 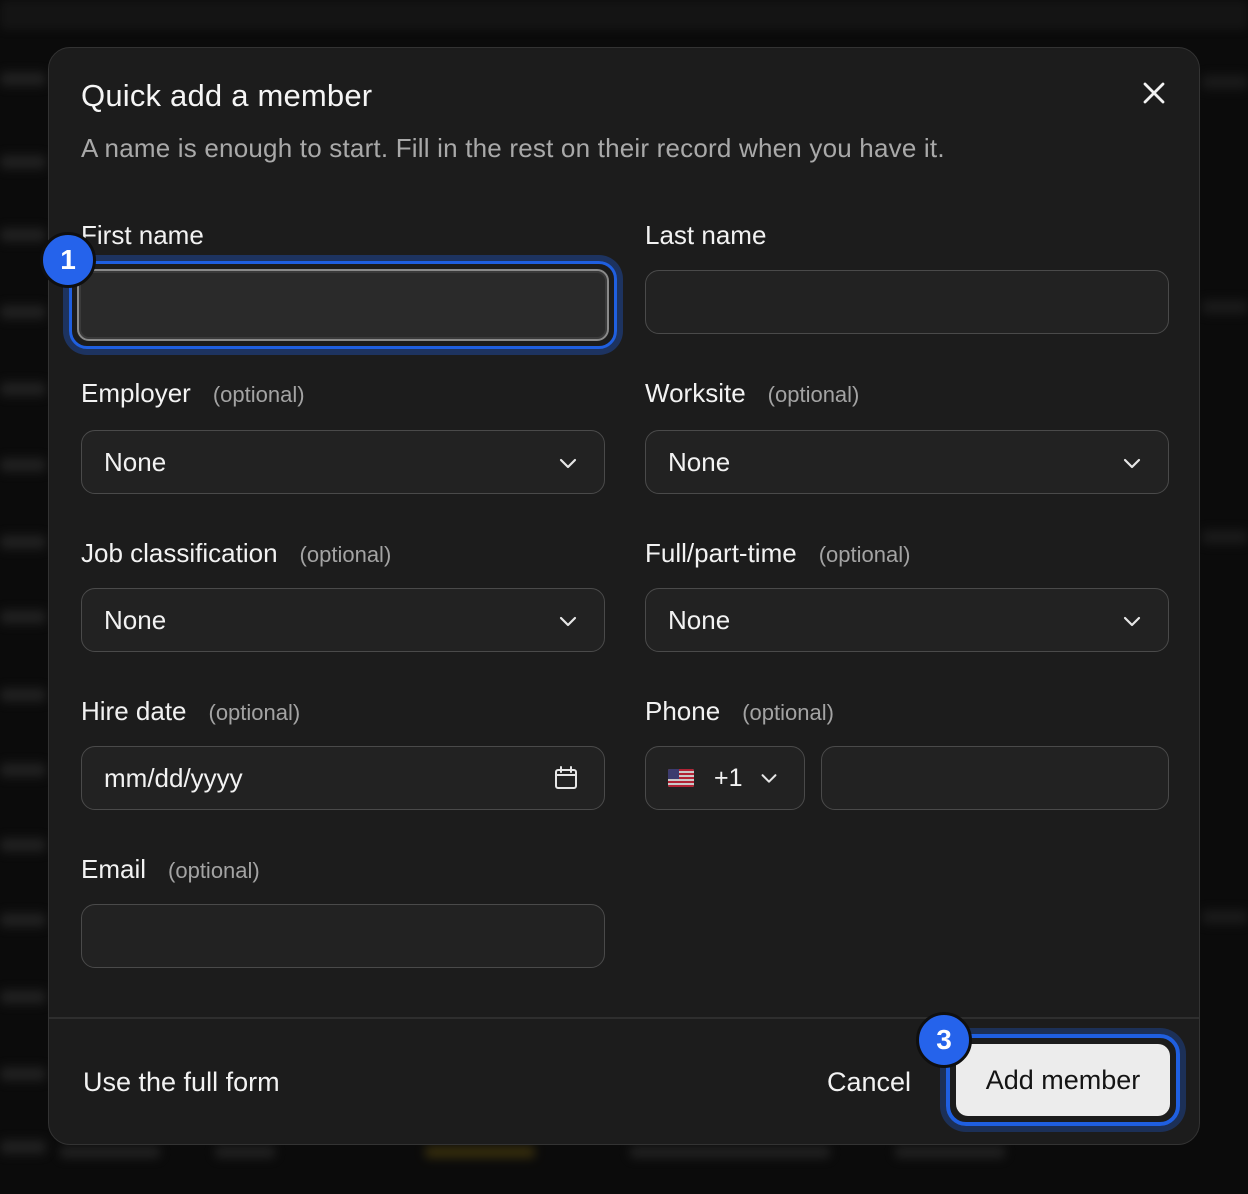 I want to click on job-classification-label: Job classification (optional), so click(x=236, y=553).